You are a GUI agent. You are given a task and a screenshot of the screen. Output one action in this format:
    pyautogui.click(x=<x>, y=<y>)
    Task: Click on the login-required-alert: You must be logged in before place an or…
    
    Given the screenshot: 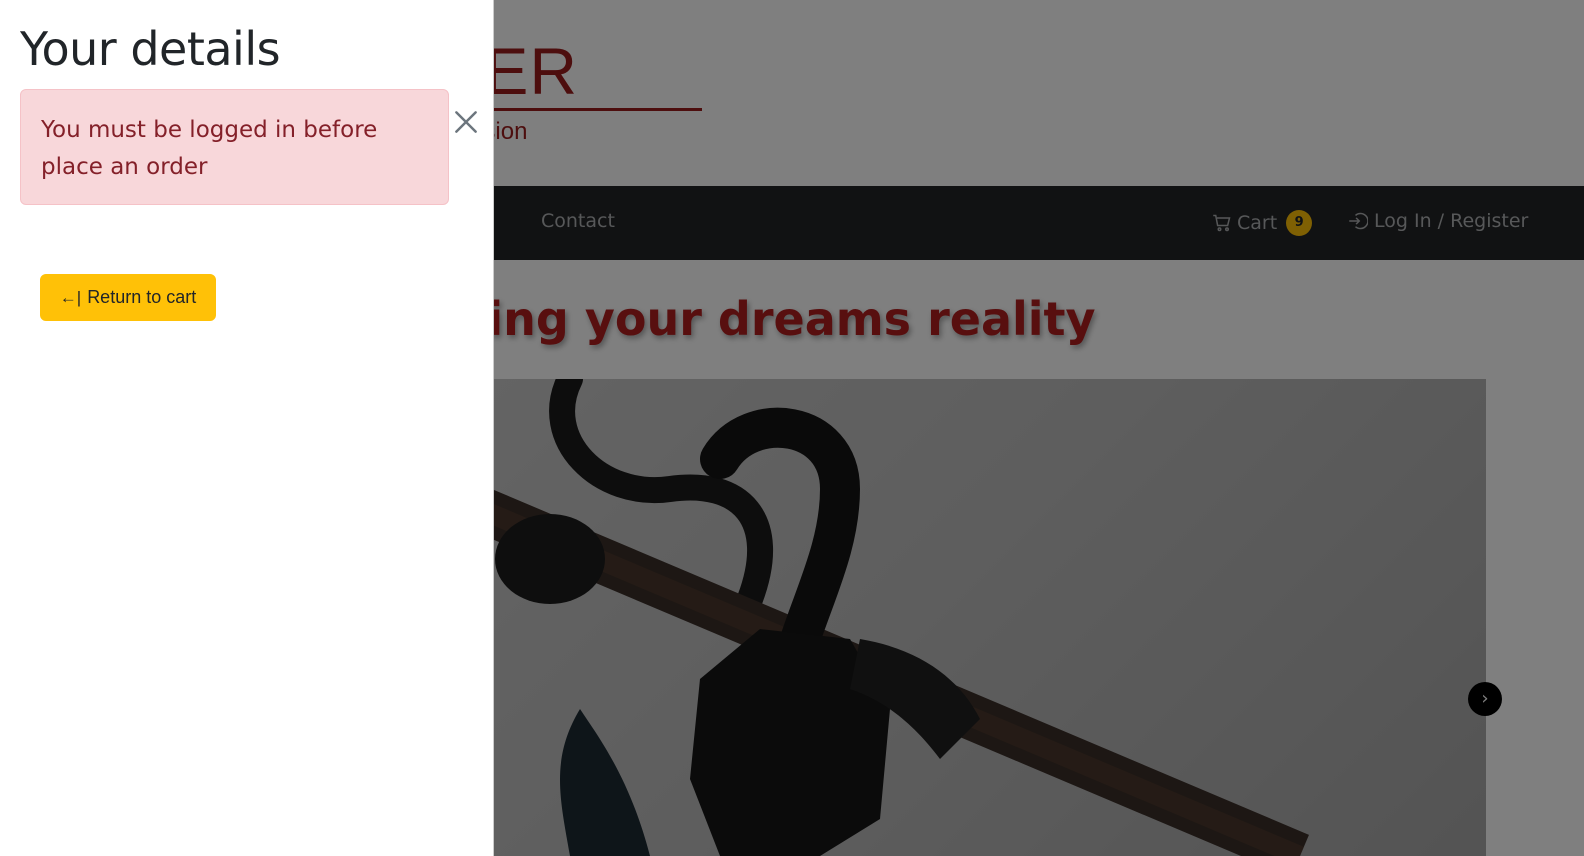 What is the action you would take?
    pyautogui.click(x=234, y=147)
    